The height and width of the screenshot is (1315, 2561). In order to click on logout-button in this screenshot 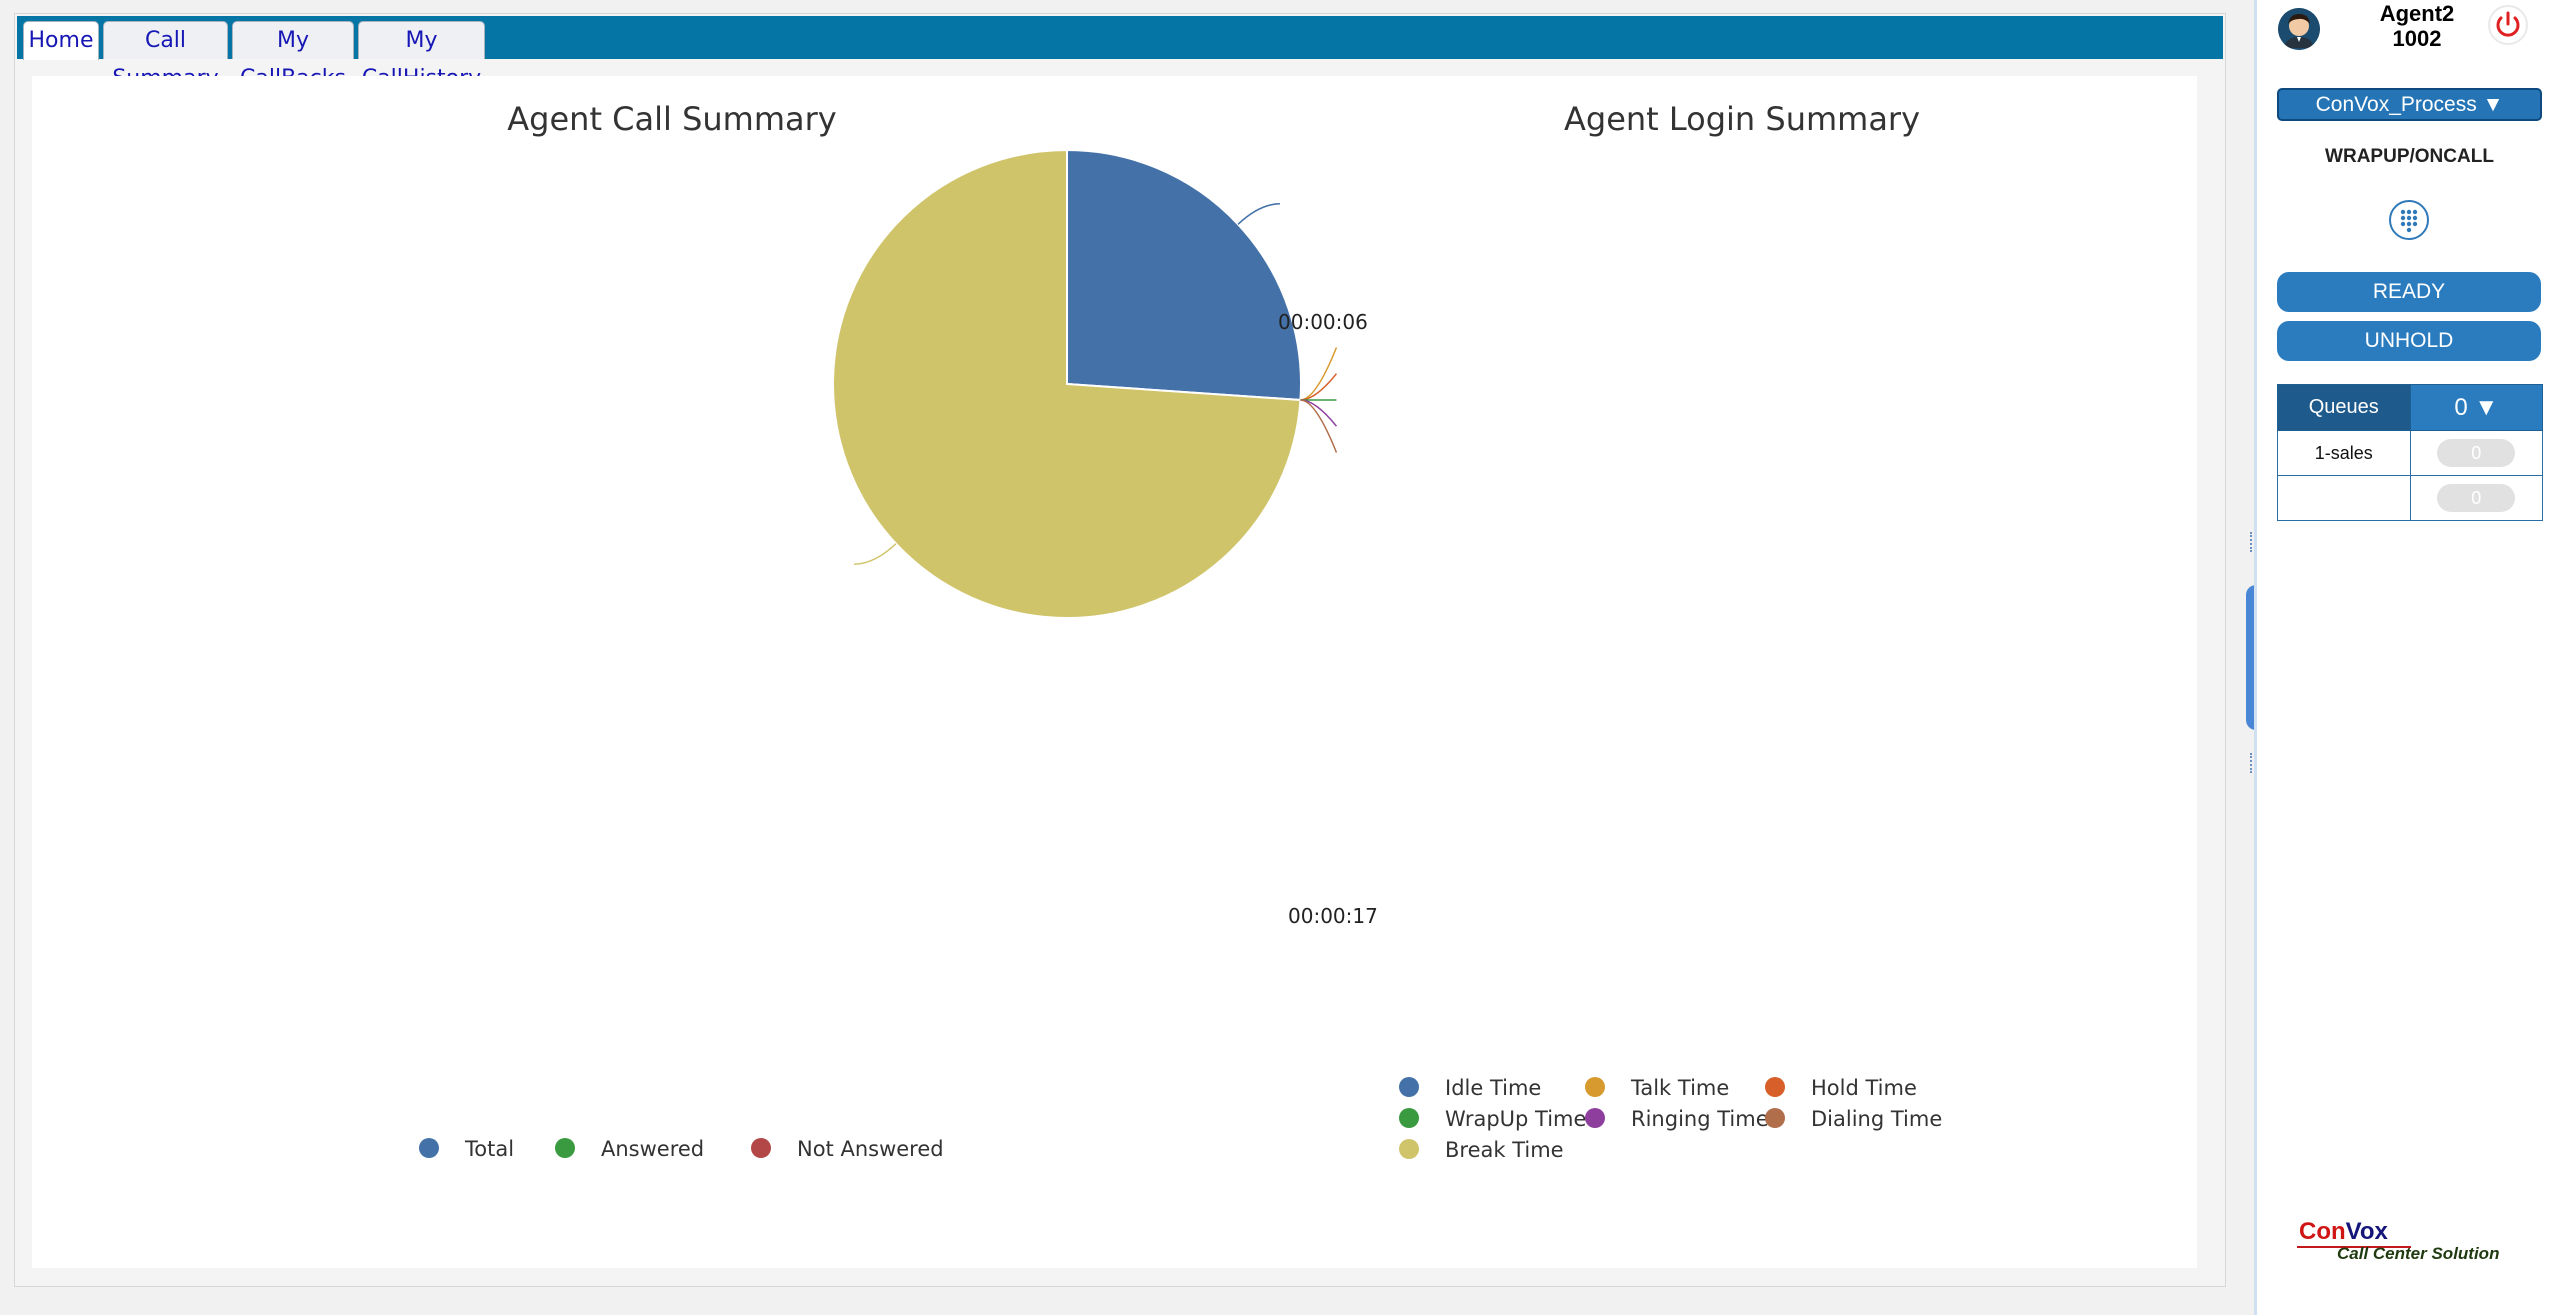, I will do `click(2508, 25)`.